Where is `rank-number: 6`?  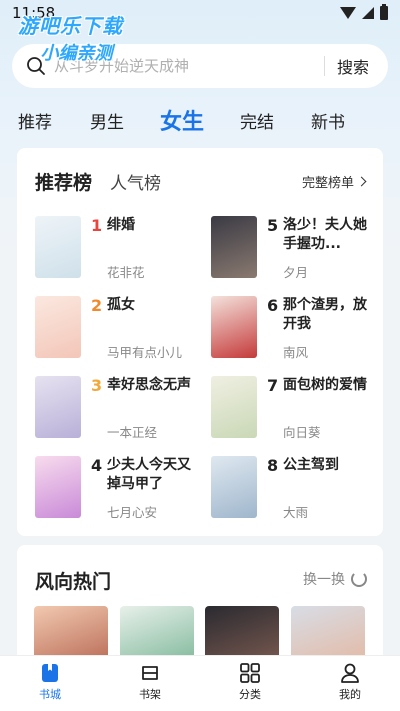 rank-number: 6 is located at coordinates (273, 305).